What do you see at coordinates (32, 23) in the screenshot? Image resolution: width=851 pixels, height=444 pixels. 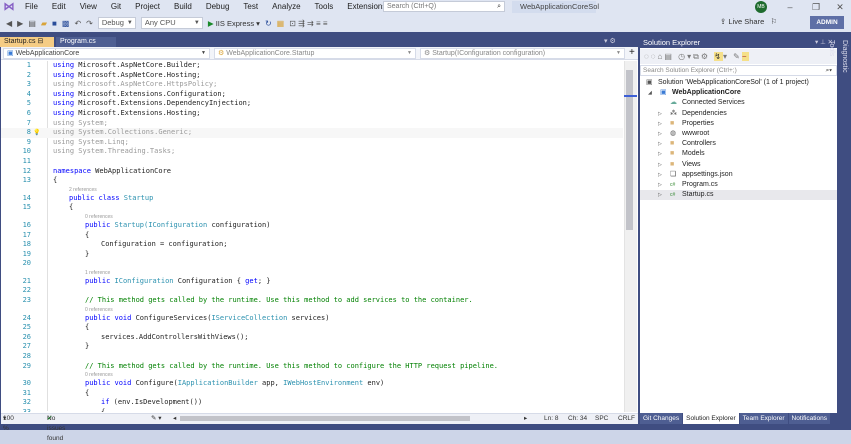 I see `new-project-icon: ▤` at bounding box center [32, 23].